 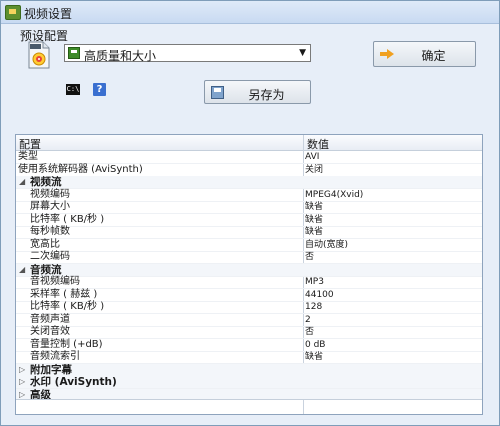 What do you see at coordinates (46, 269) in the screenshot?
I see `row-name: 音频流` at bounding box center [46, 269].